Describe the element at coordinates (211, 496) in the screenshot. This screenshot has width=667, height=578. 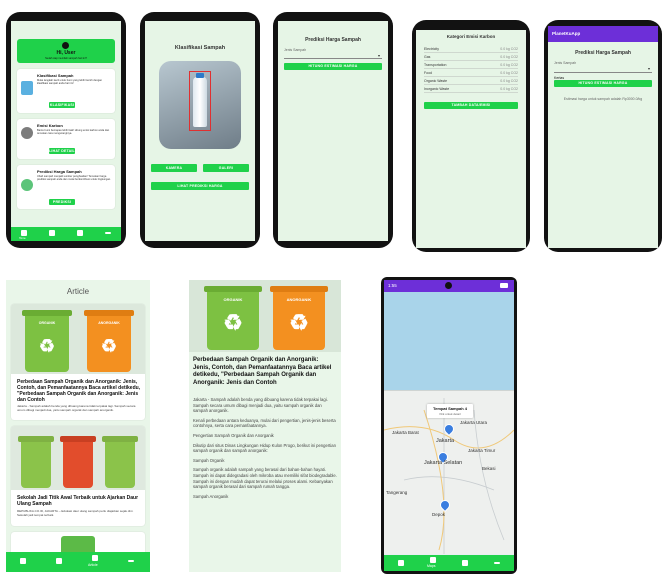
I see `article-paragraph: Sampah Anorganik` at that location.